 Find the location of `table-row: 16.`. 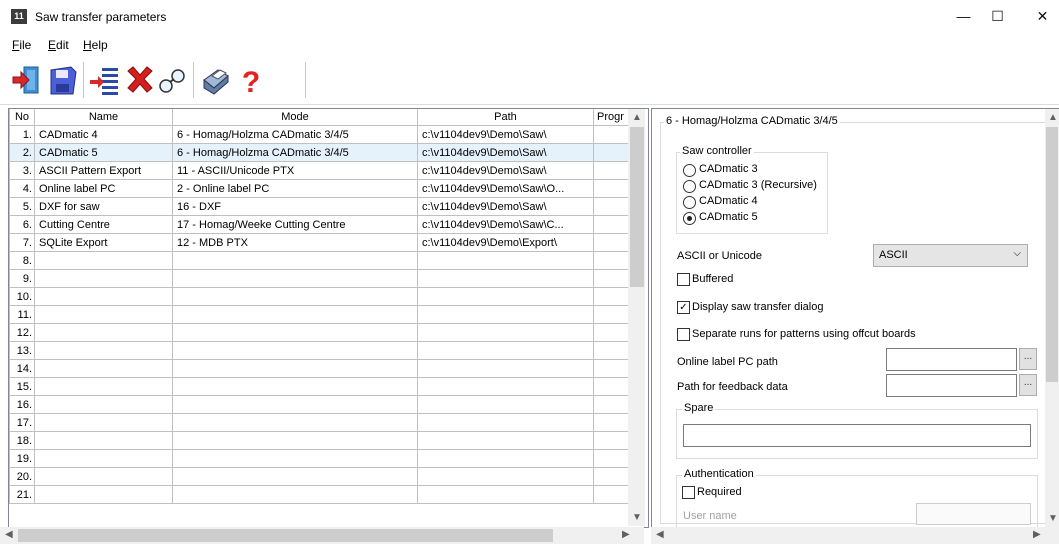

table-row: 16. is located at coordinates (325, 404).